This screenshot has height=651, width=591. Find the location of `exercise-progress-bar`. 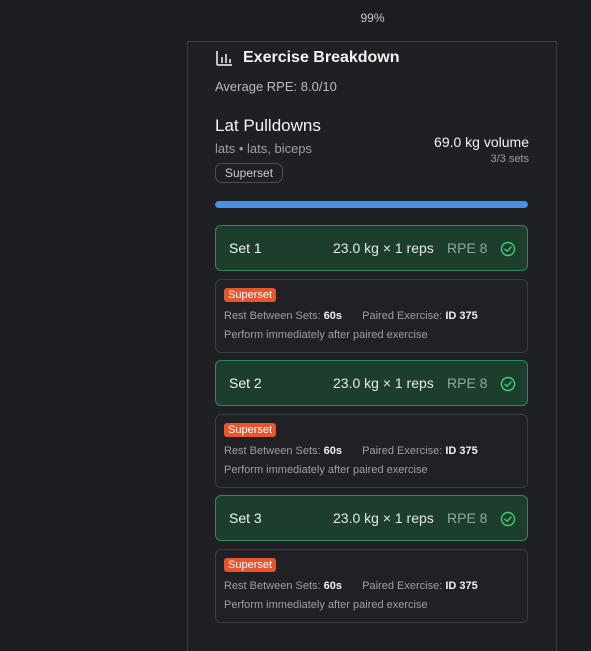

exercise-progress-bar is located at coordinates (371, 204).